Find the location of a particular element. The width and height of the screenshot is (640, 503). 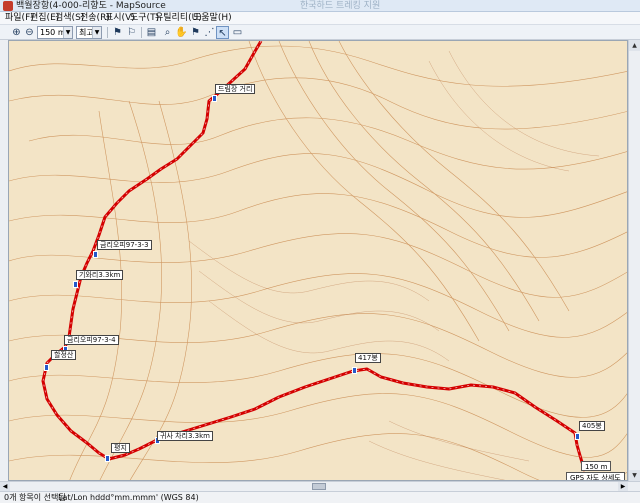

map-source-label: GPS 자도 상세도 is located at coordinates (595, 476).